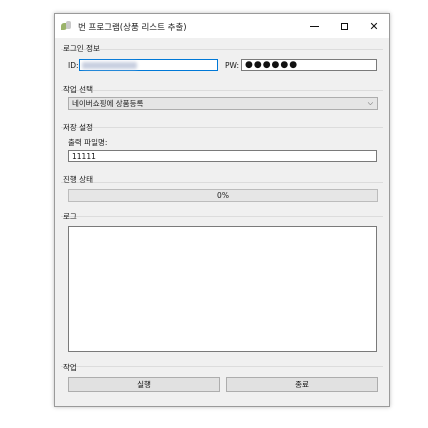  What do you see at coordinates (223, 103) in the screenshot?
I see `task-select: 네이버쇼핑에 상품등록 ⌵` at bounding box center [223, 103].